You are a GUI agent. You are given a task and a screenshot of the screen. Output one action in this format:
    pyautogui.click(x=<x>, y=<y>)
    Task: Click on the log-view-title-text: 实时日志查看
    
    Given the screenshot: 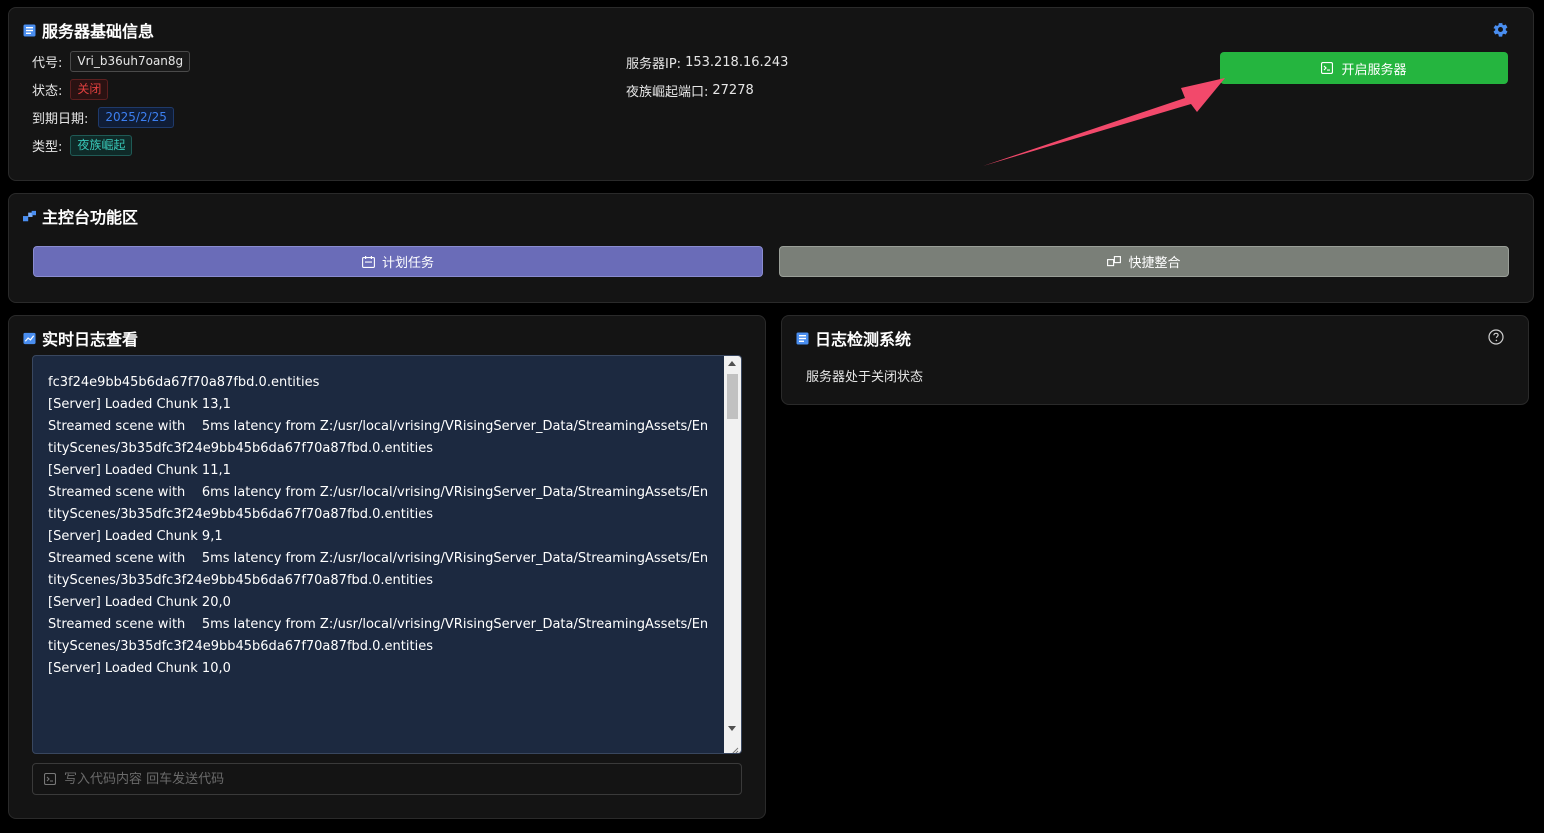 What is the action you would take?
    pyautogui.click(x=90, y=339)
    